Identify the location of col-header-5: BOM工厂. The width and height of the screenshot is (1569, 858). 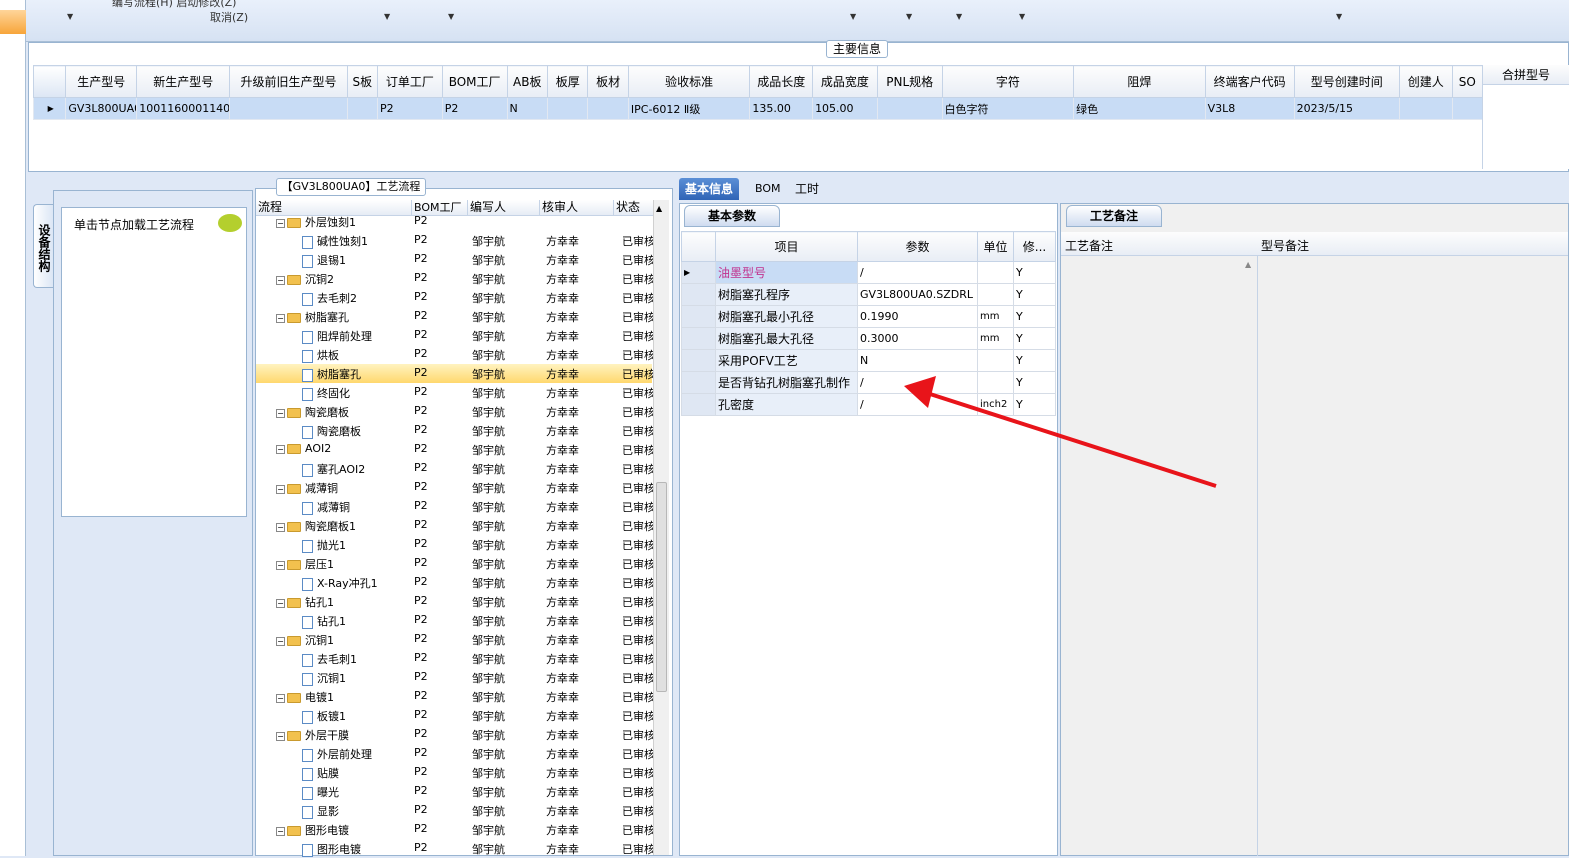
(474, 81).